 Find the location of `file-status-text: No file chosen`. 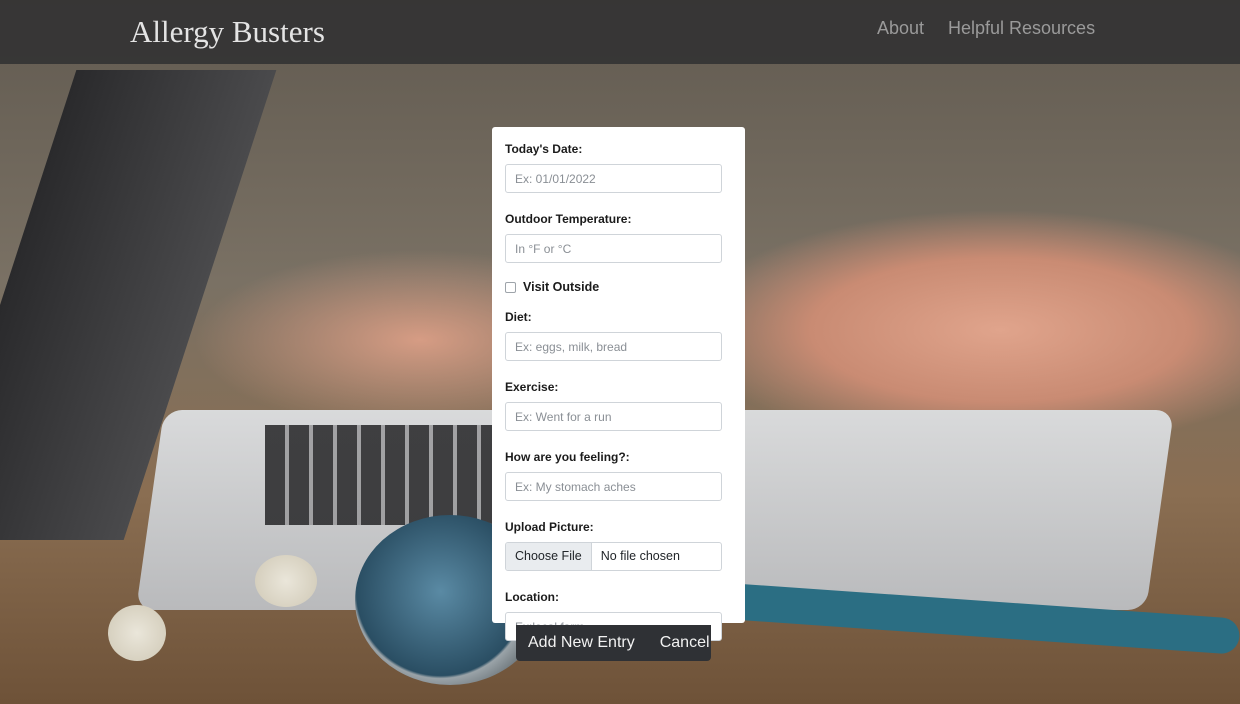

file-status-text: No file chosen is located at coordinates (640, 556).